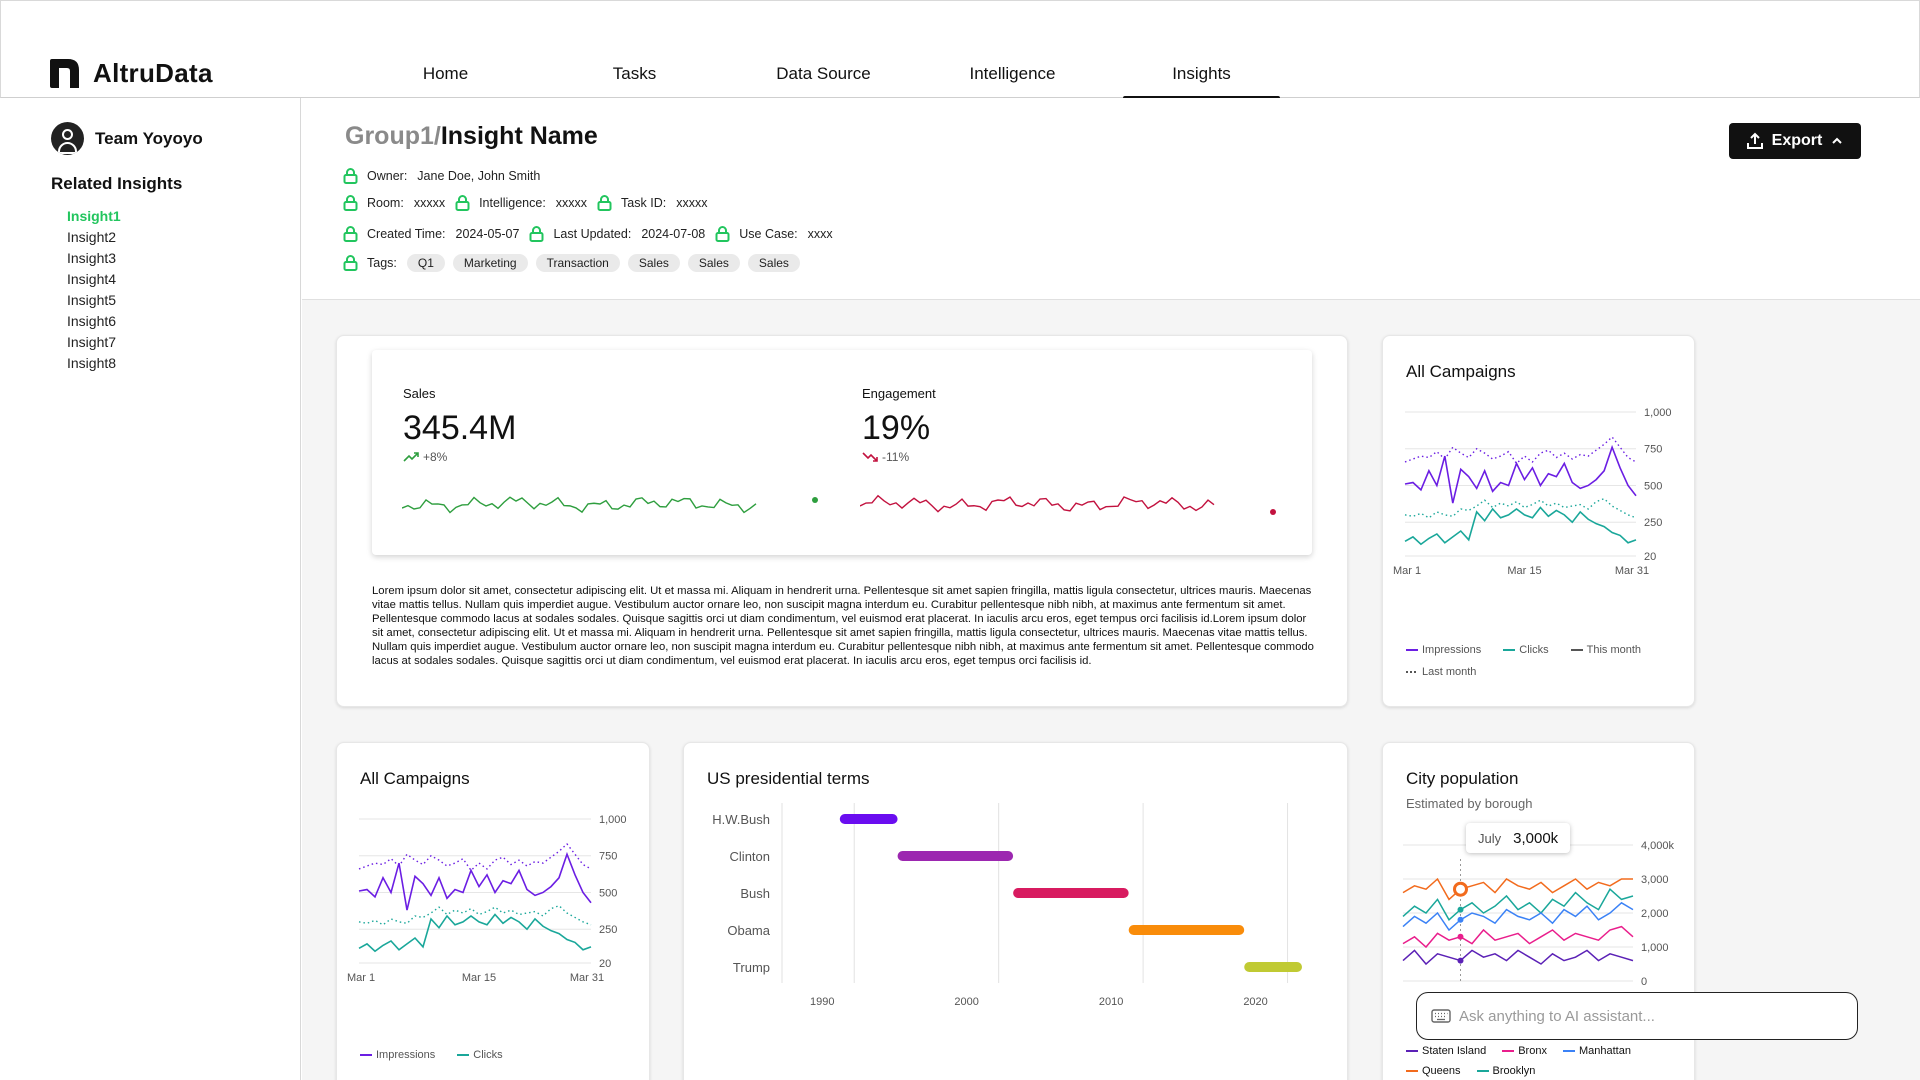 This screenshot has width=1920, height=1080. I want to click on breadcrumb-group: Group1/, so click(393, 136).